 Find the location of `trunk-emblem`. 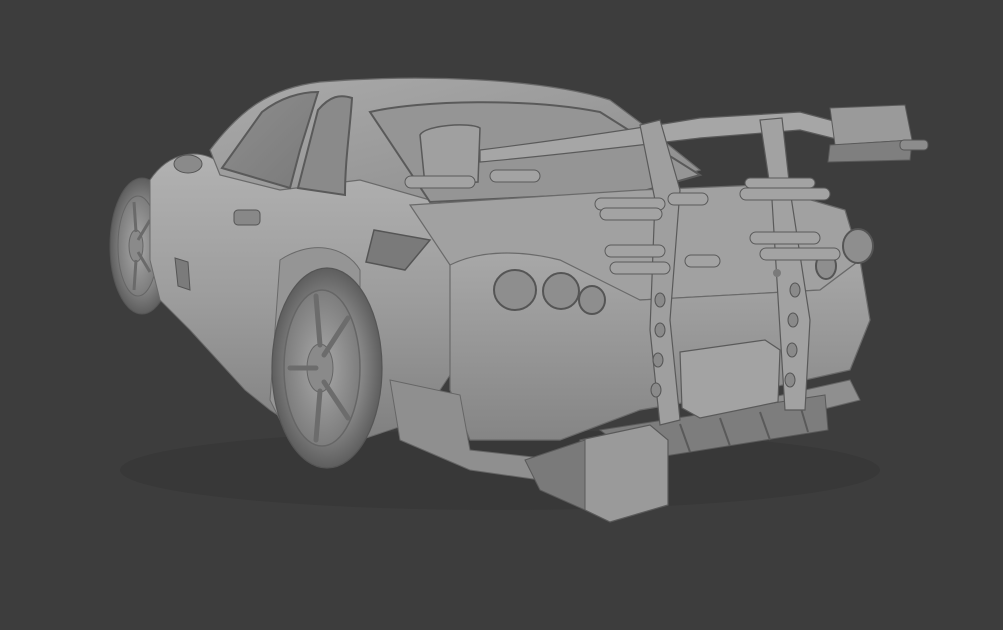

trunk-emblem is located at coordinates (777, 273).